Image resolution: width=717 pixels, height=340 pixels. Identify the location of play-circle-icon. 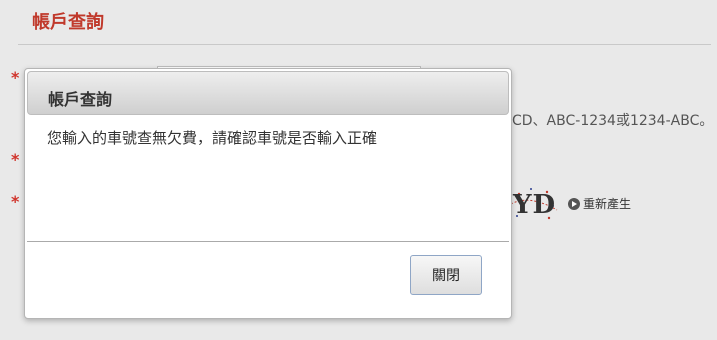
(574, 203).